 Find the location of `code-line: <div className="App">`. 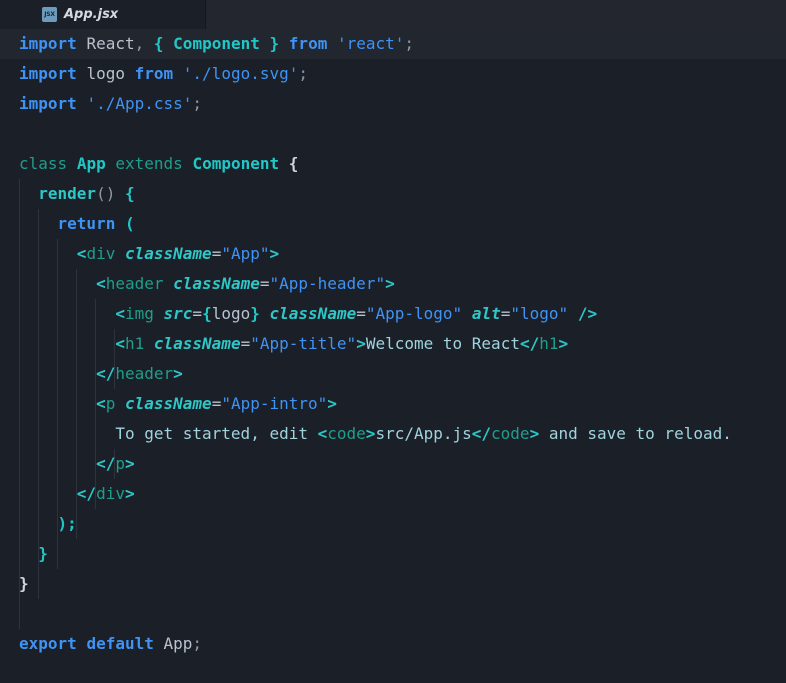

code-line: <div className="App"> is located at coordinates (393, 254).